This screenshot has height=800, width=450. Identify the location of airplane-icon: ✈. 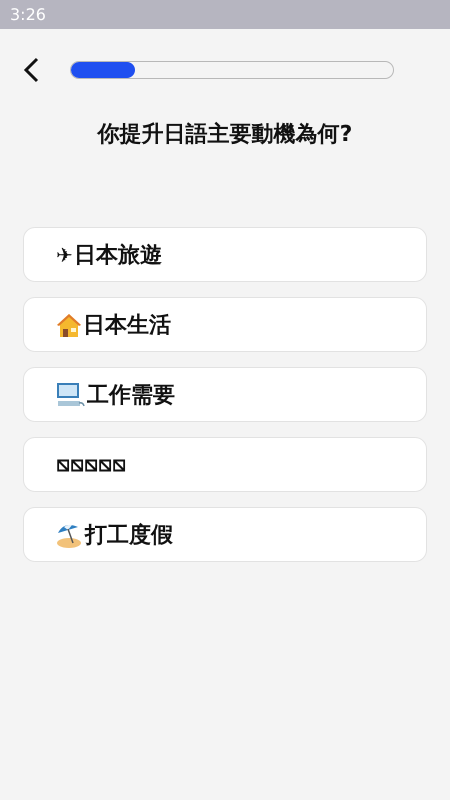
(64, 254).